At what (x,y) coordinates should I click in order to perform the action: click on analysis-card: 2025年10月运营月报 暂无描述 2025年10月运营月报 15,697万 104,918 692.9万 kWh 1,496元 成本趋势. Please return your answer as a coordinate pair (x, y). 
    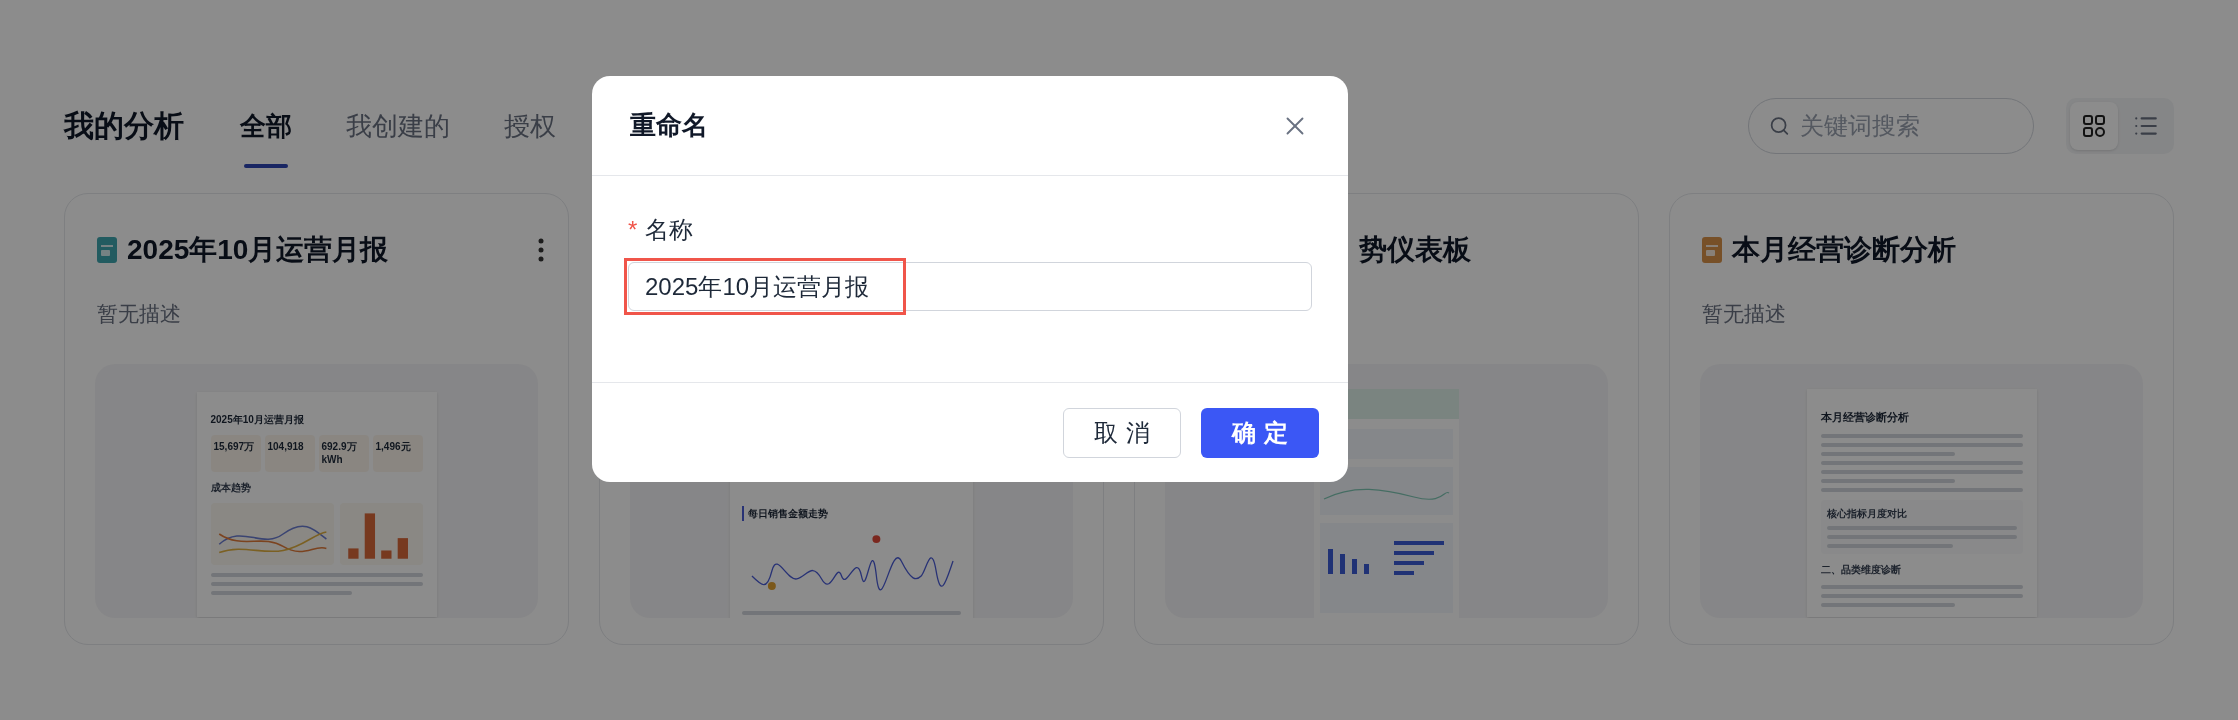
    Looking at the image, I should click on (316, 419).